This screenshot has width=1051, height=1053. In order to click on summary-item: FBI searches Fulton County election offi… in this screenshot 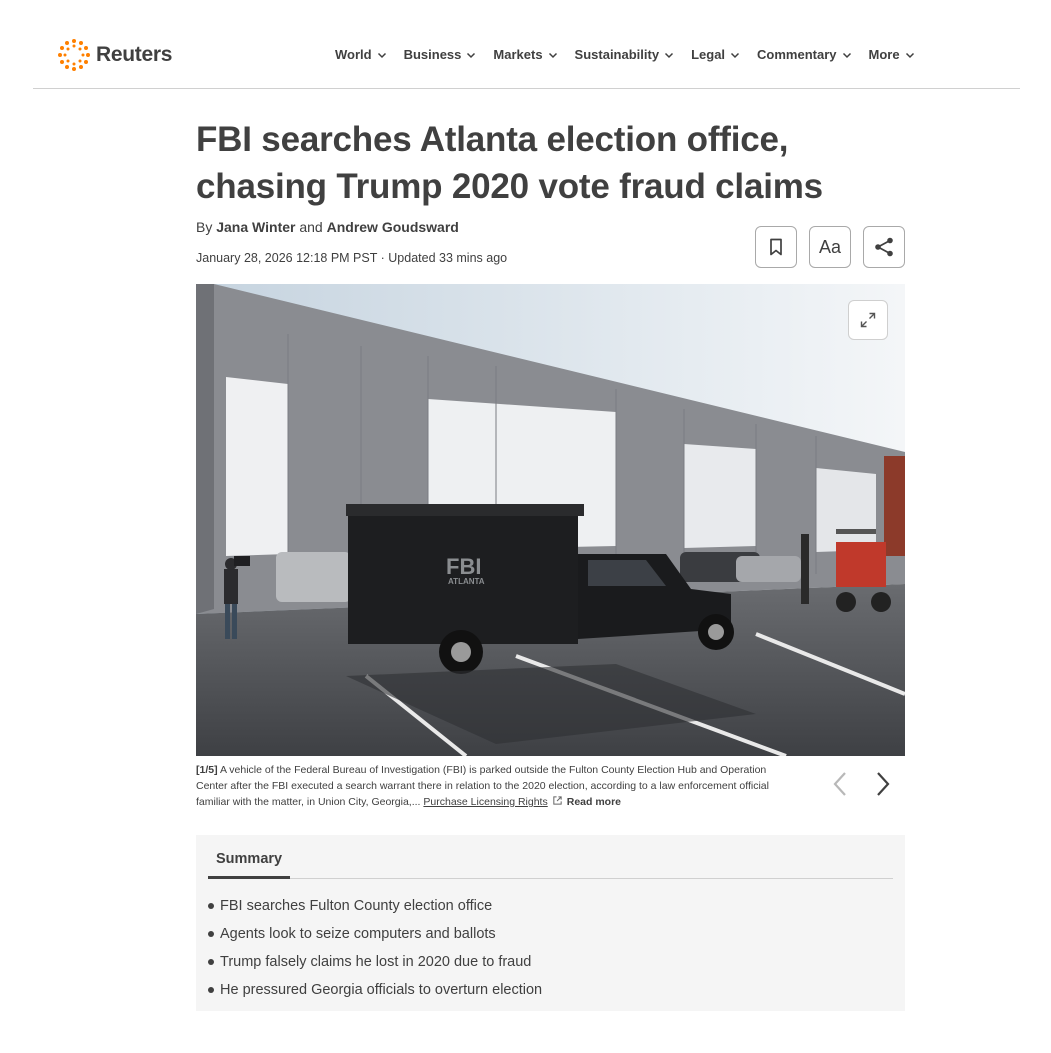, I will do `click(375, 906)`.